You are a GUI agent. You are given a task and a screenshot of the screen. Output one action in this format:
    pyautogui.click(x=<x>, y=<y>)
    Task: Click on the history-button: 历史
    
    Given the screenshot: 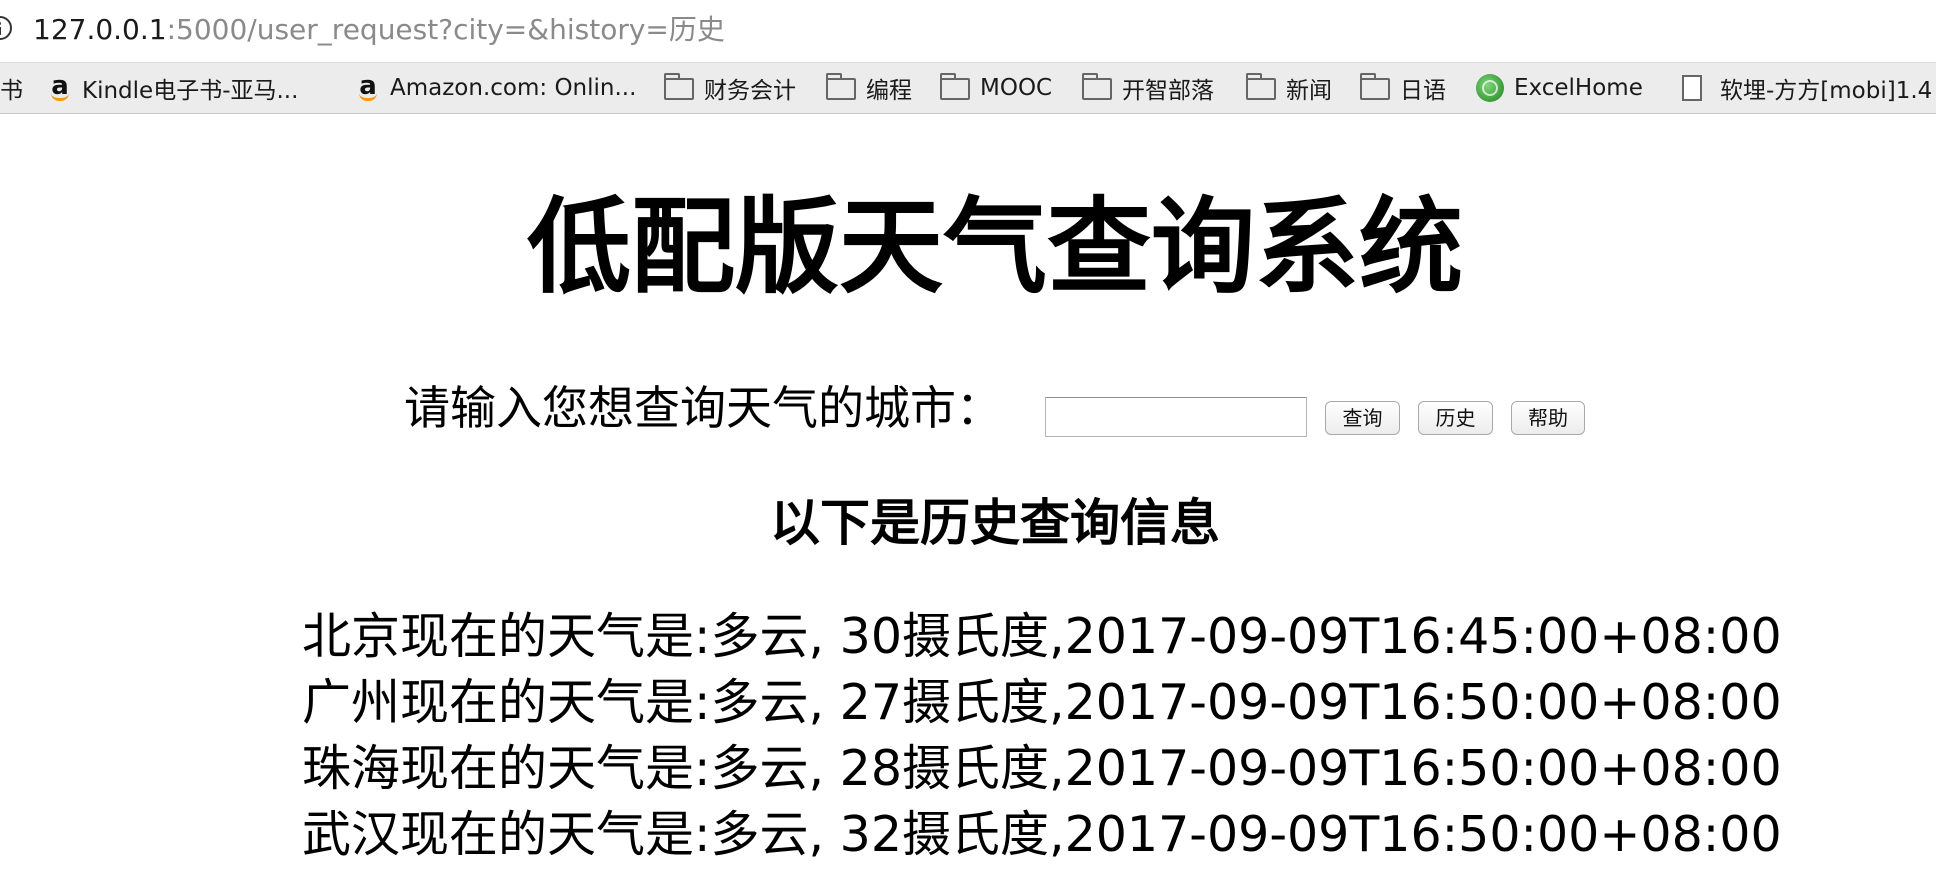 What is the action you would take?
    pyautogui.click(x=1455, y=418)
    